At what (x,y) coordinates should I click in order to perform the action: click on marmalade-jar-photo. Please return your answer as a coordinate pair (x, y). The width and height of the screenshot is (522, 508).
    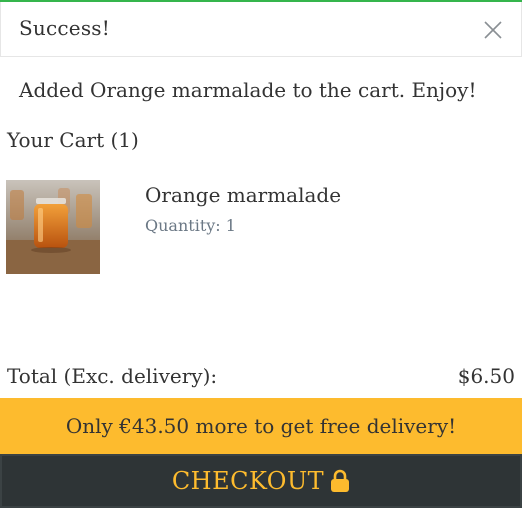
    Looking at the image, I should click on (53, 227).